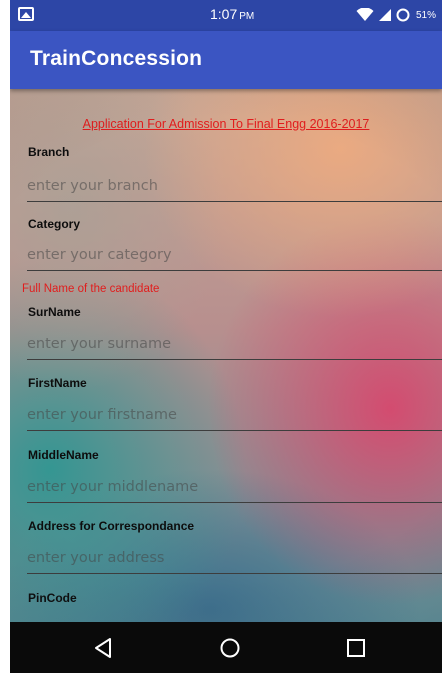 This screenshot has width=442, height=673. I want to click on home-button, so click(230, 648).